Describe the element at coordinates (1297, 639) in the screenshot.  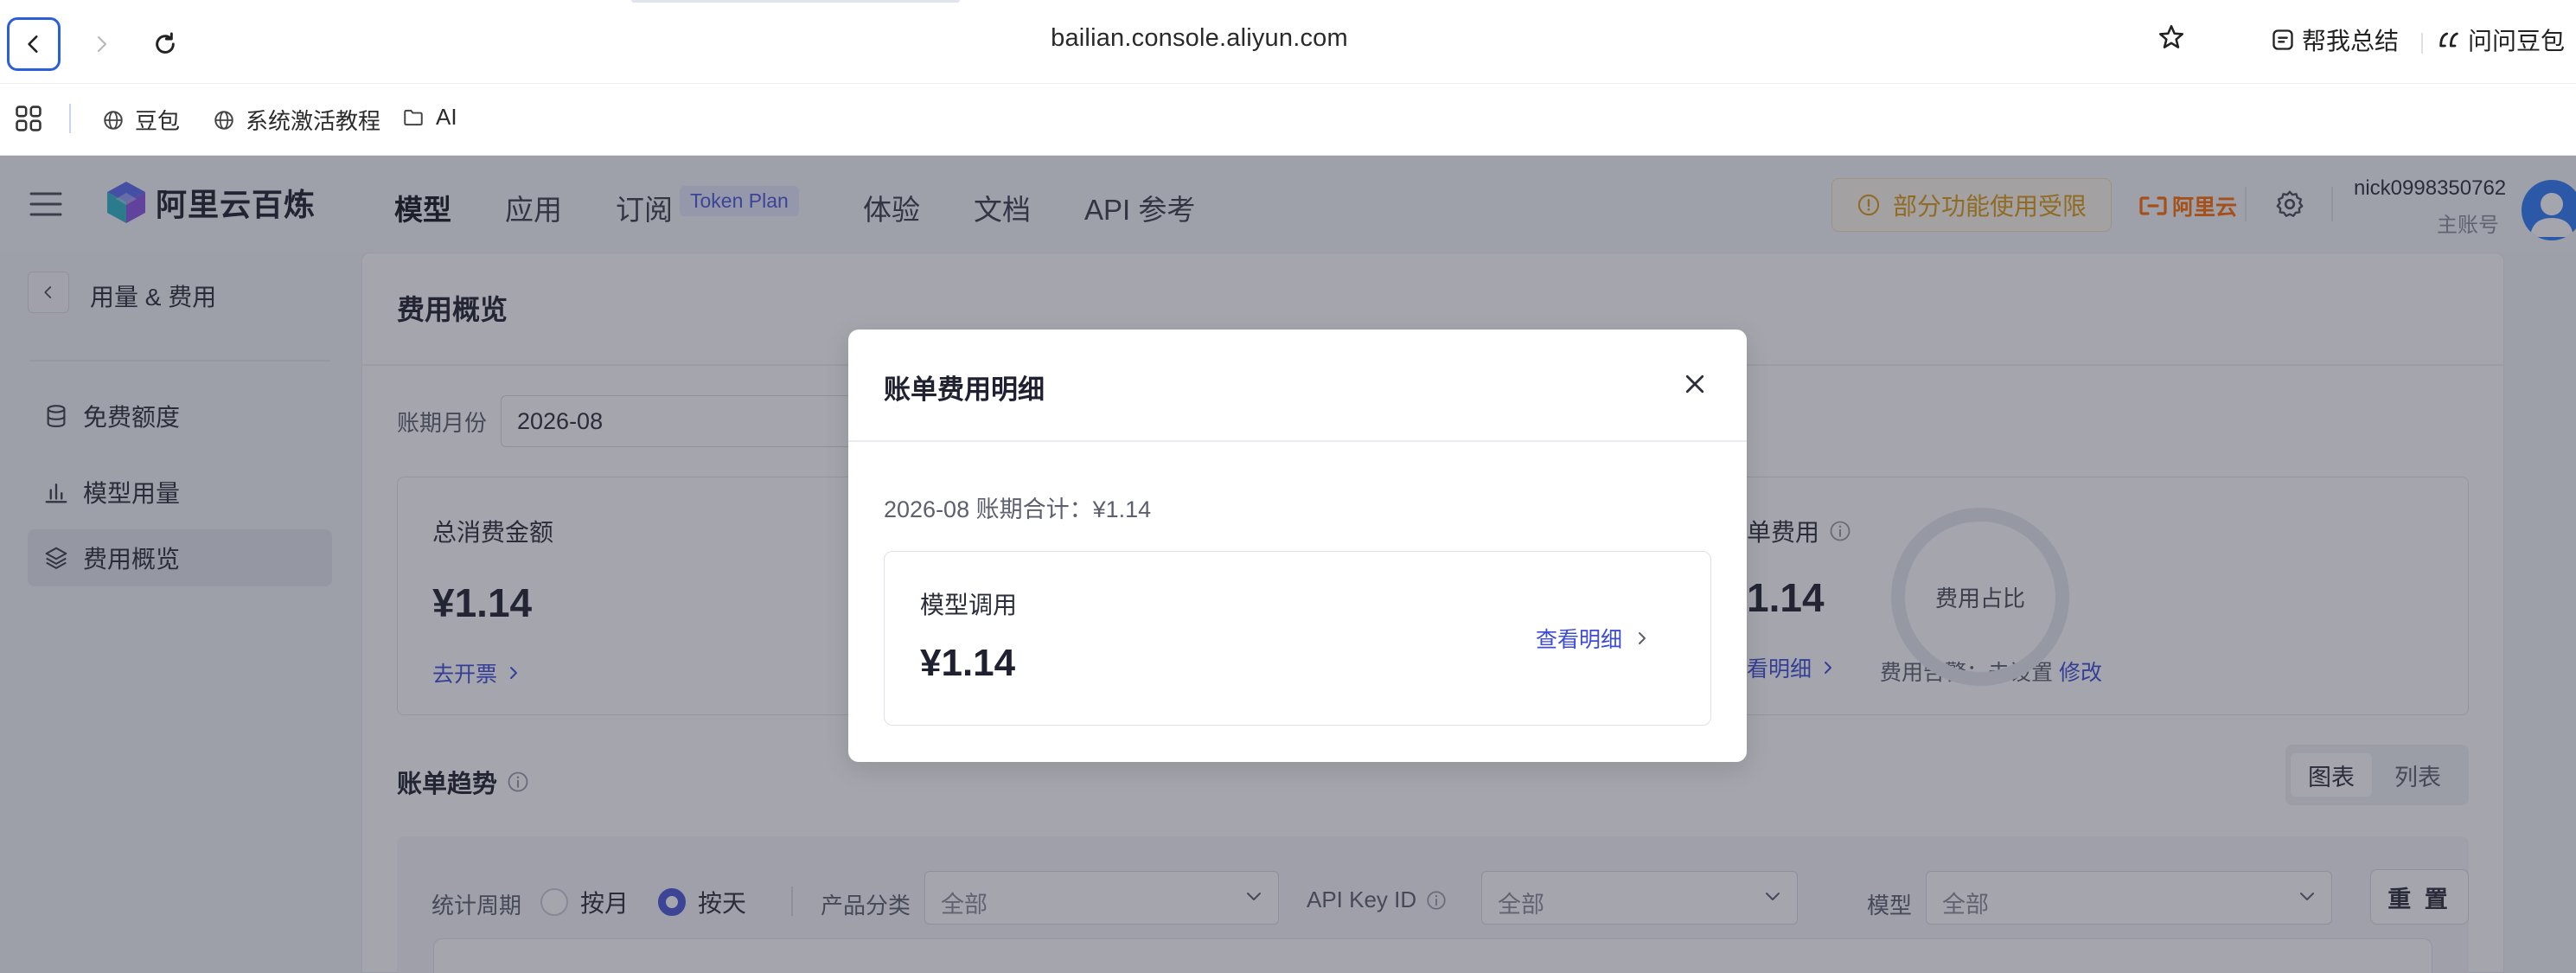
I see `model-call-cost-card: 模型调用 ¥1.14 查看明细` at that location.